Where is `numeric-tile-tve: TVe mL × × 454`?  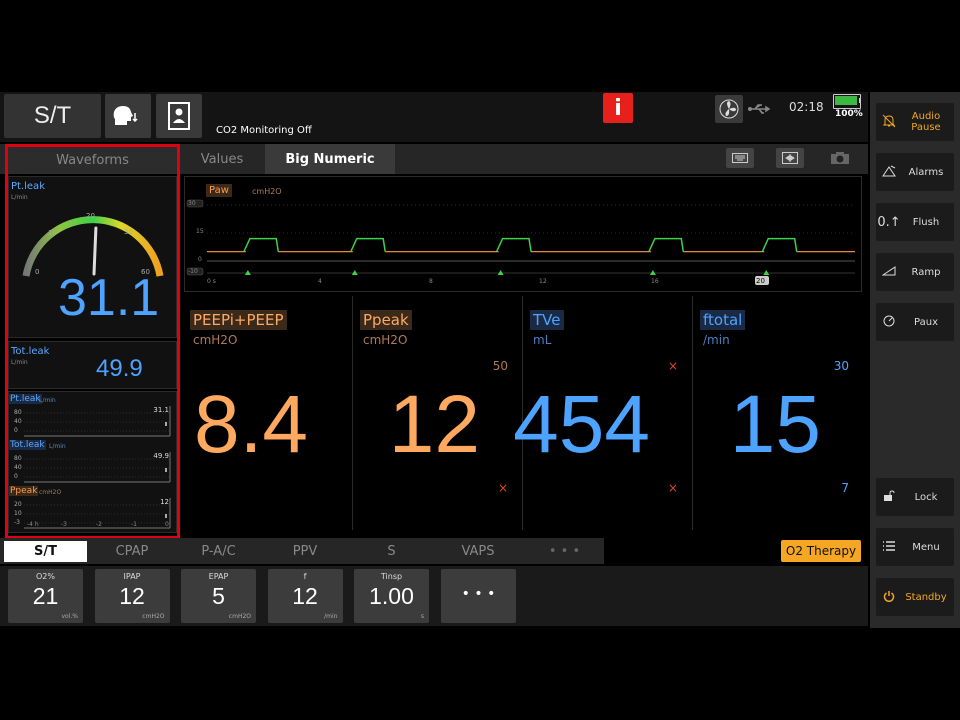 numeric-tile-tve: TVe mL × × 454 is located at coordinates (603, 413).